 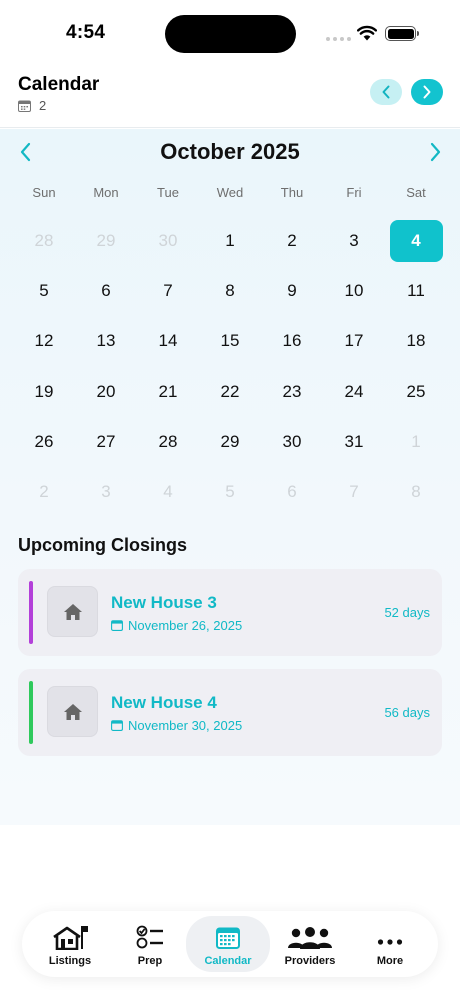 I want to click on day-number: 31, so click(x=354, y=441).